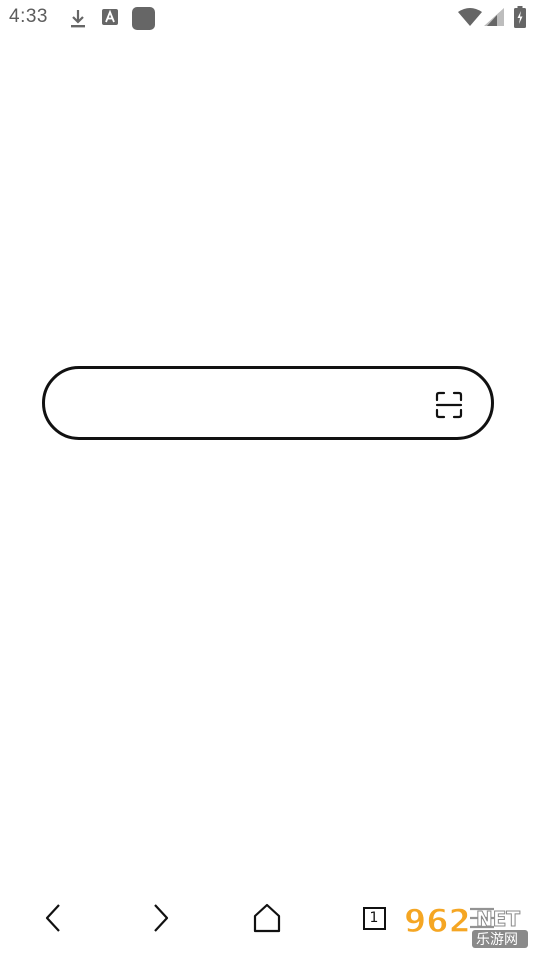 The height and width of the screenshot is (954, 536). I want to click on chevron-left-icon, so click(52, 918).